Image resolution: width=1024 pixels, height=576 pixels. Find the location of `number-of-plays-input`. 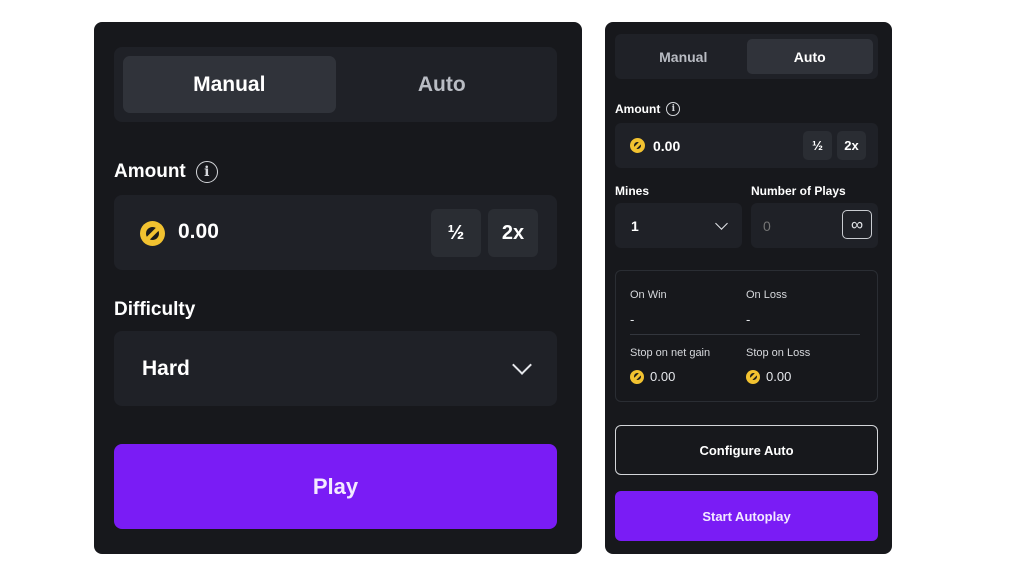

number-of-plays-input is located at coordinates (793, 226).